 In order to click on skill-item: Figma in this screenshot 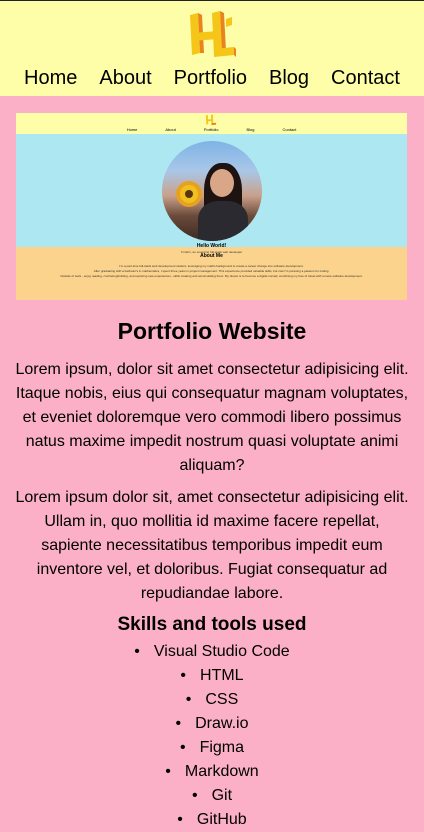, I will do `click(212, 748)`.